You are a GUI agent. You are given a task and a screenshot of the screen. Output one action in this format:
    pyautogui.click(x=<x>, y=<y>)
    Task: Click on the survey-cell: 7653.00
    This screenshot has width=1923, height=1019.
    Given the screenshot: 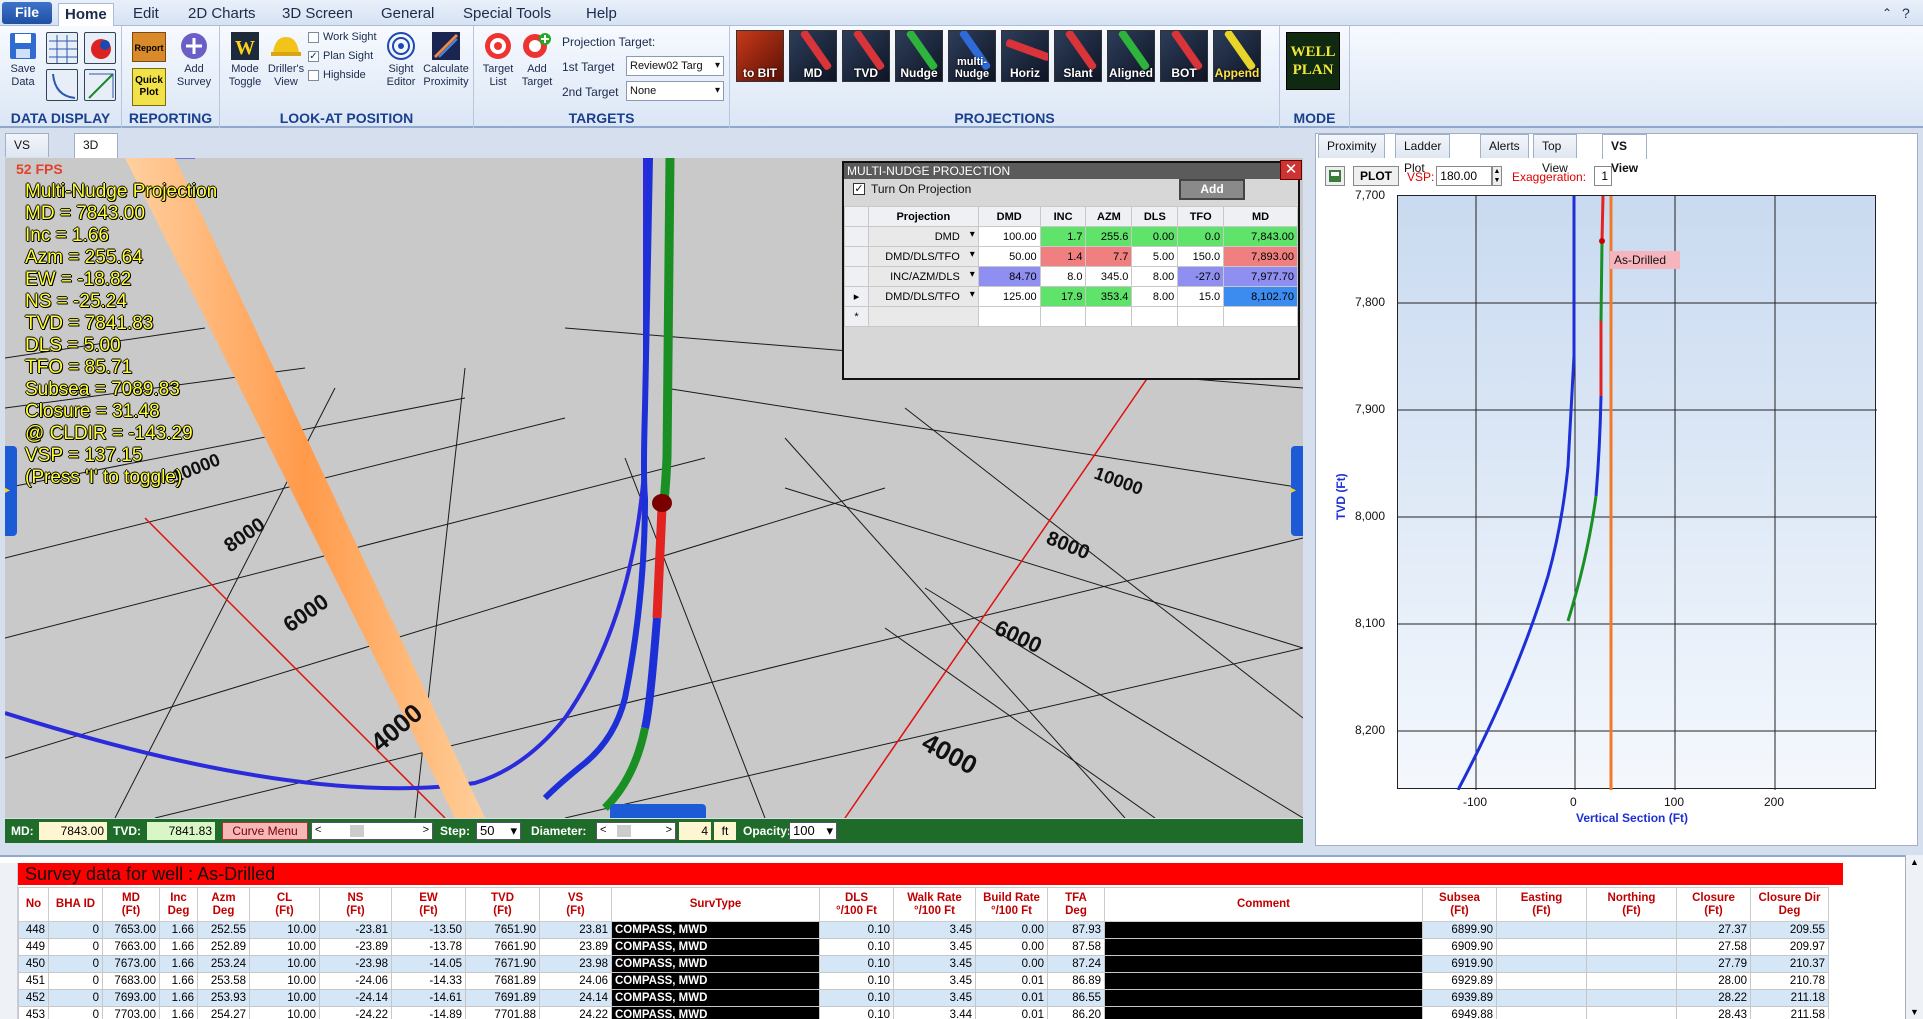 What is the action you would take?
    pyautogui.click(x=131, y=930)
    